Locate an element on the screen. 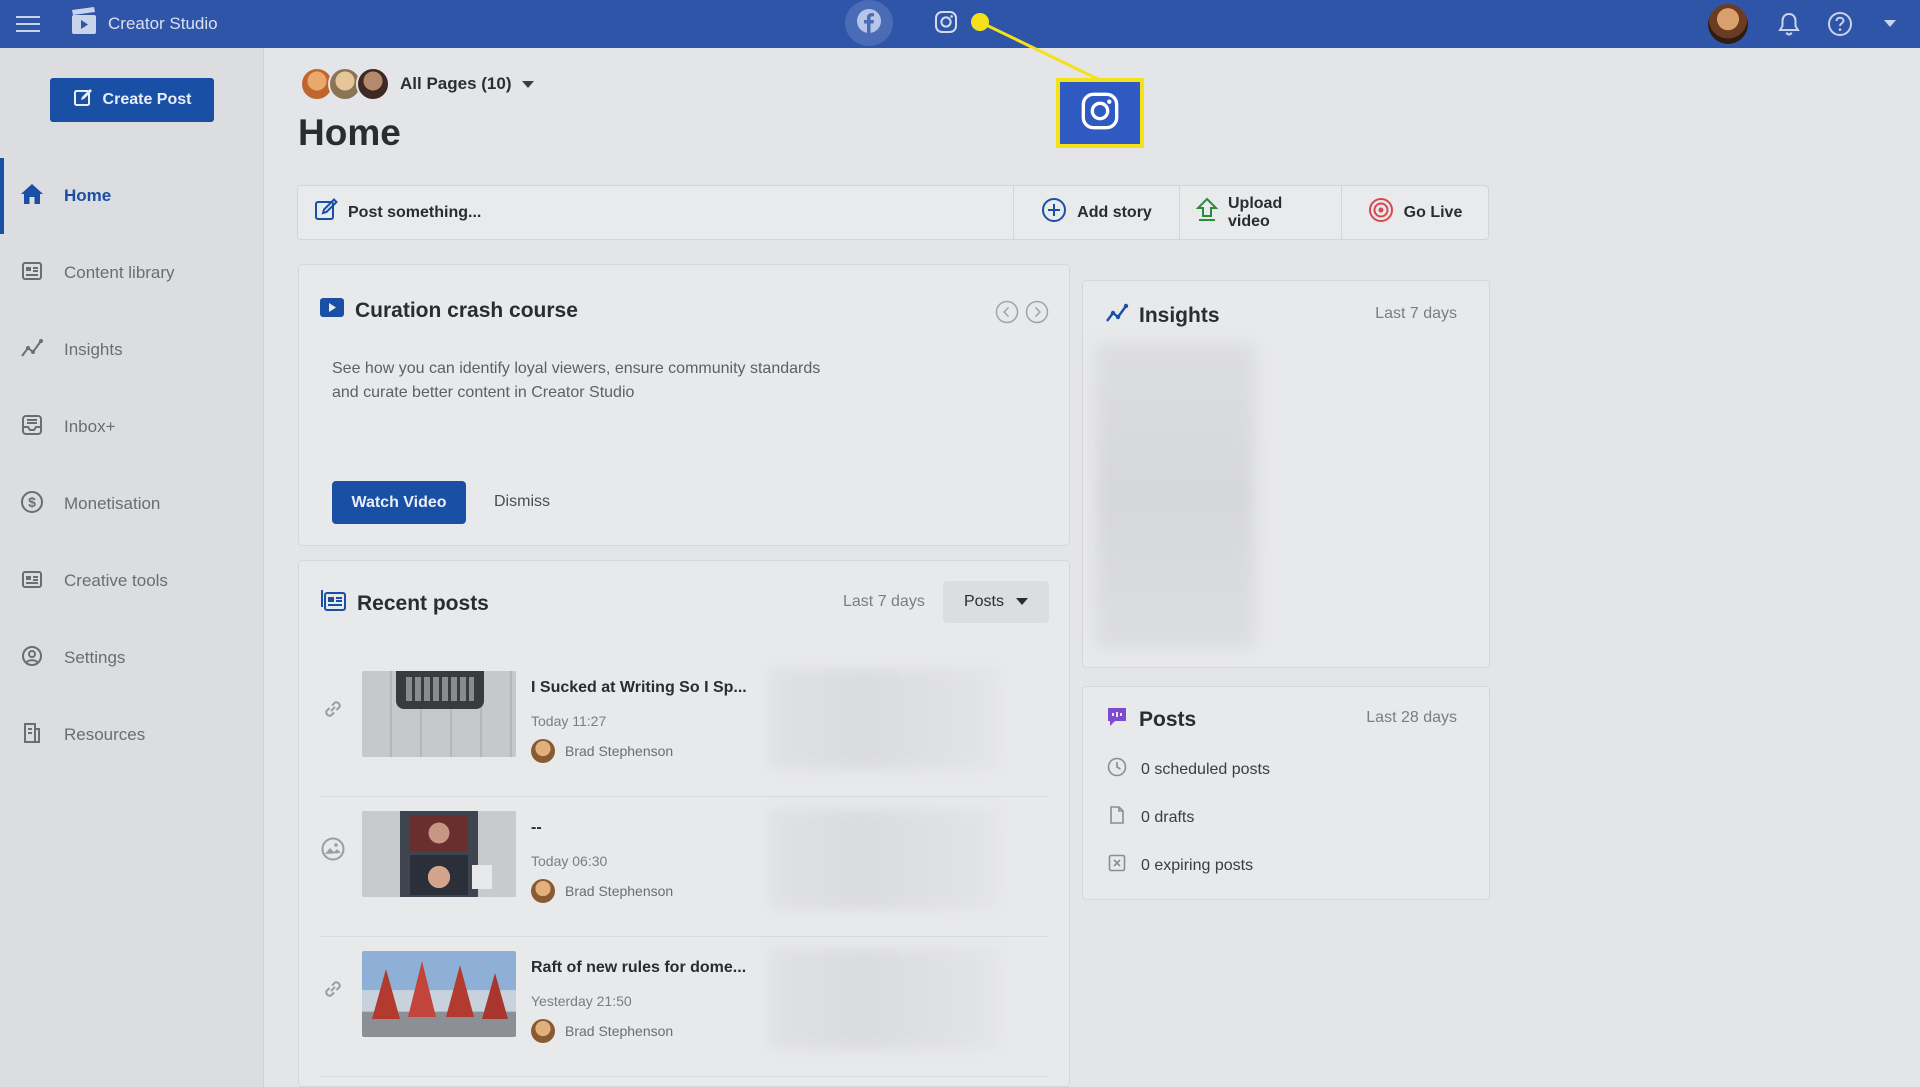  sidebar-item-settings: Settings is located at coordinates (131, 658).